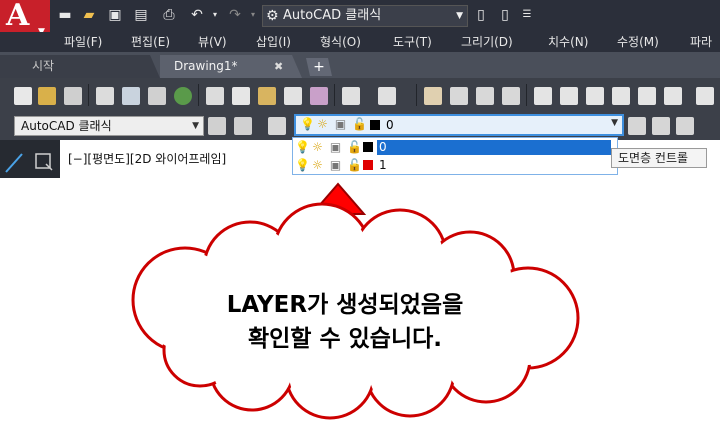 This screenshot has width=720, height=425. What do you see at coordinates (345, 322) in the screenshot?
I see `callout-text: LAYER가 생성되었음을 확인할 수 있습니다.` at bounding box center [345, 322].